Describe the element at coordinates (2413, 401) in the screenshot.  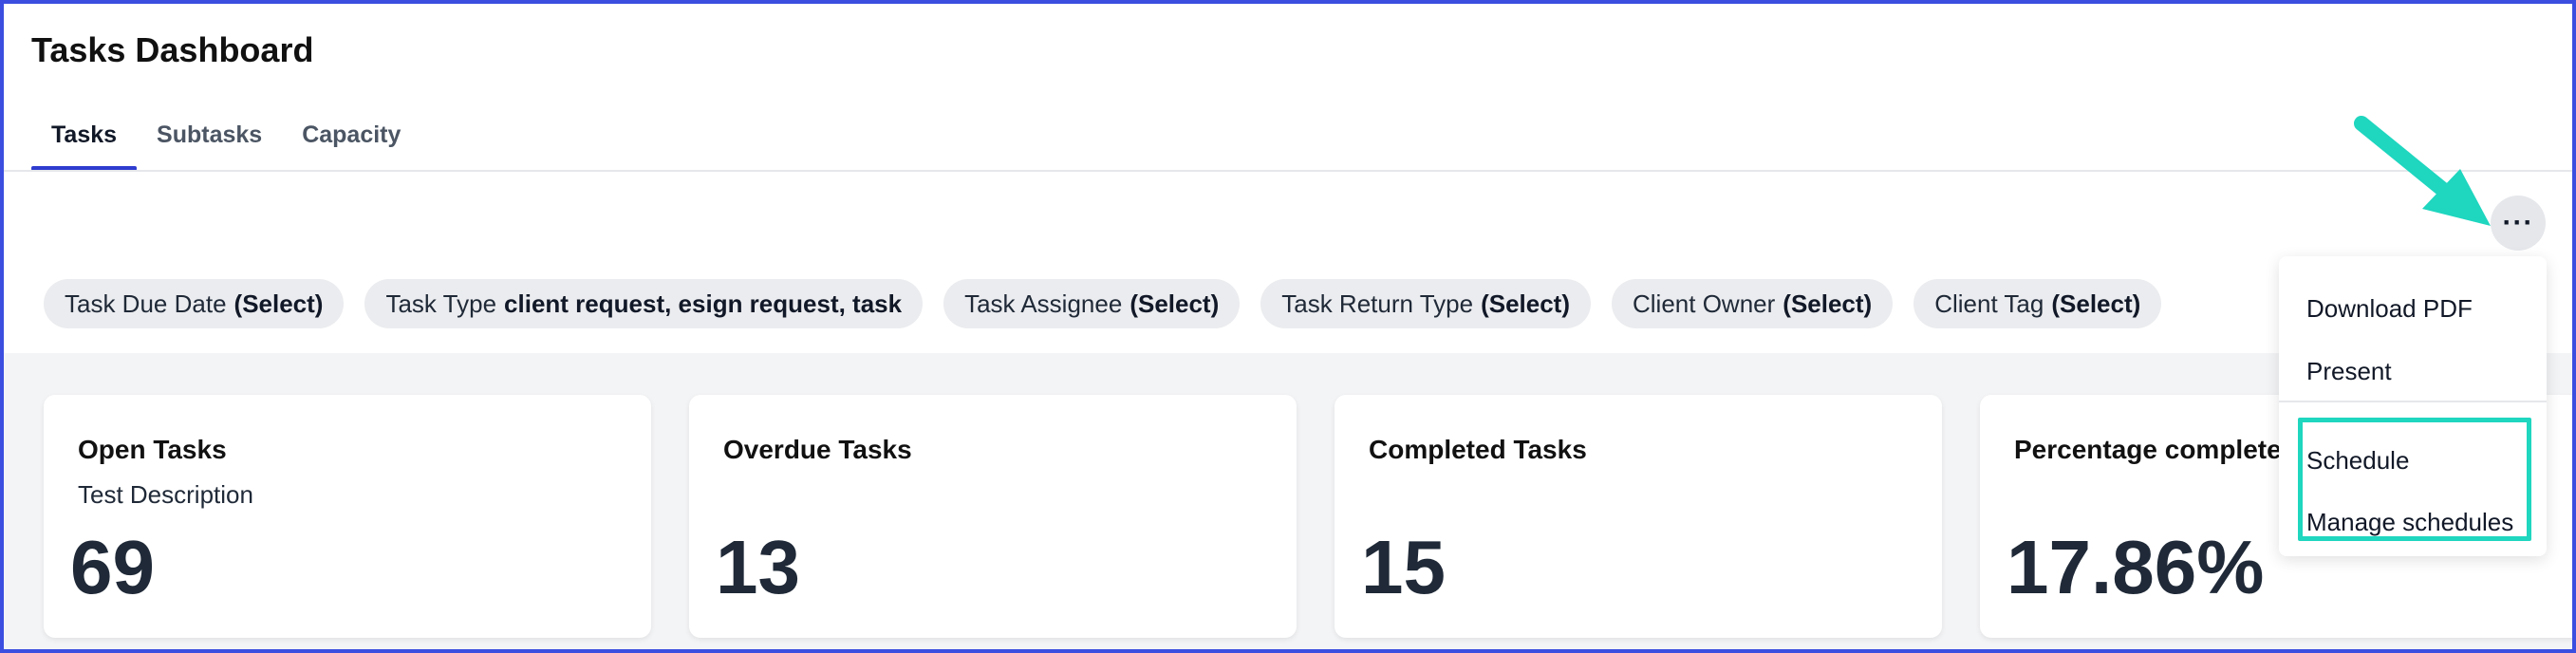
I see `menu-divider` at that location.